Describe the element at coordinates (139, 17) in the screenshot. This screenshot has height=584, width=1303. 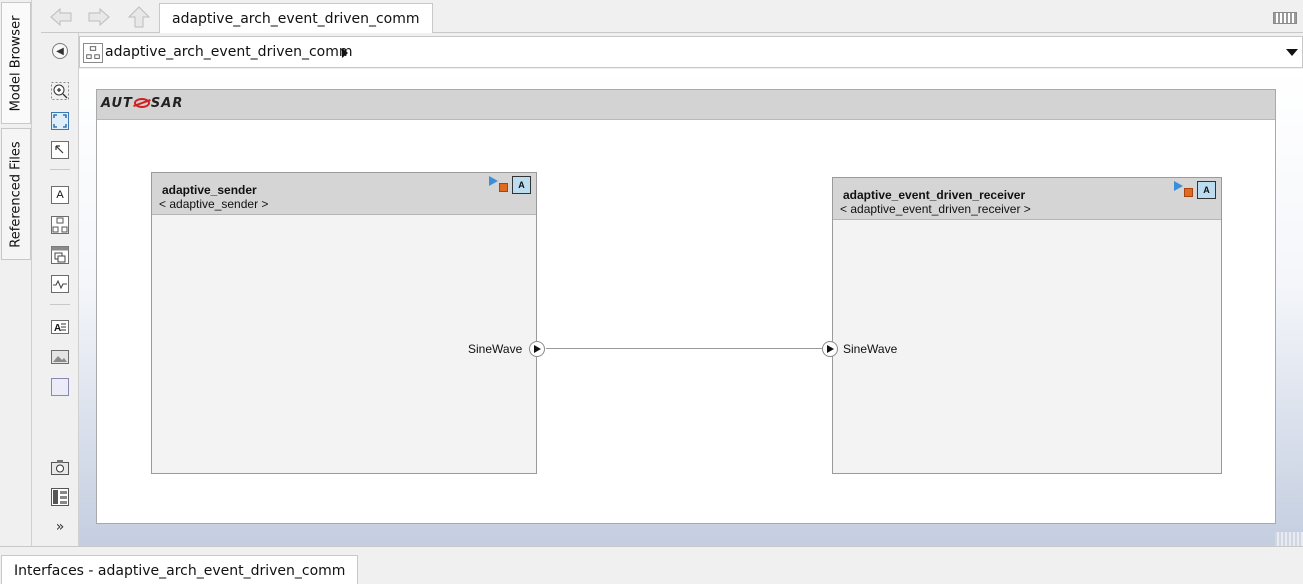
I see `up-arrow-icon` at that location.